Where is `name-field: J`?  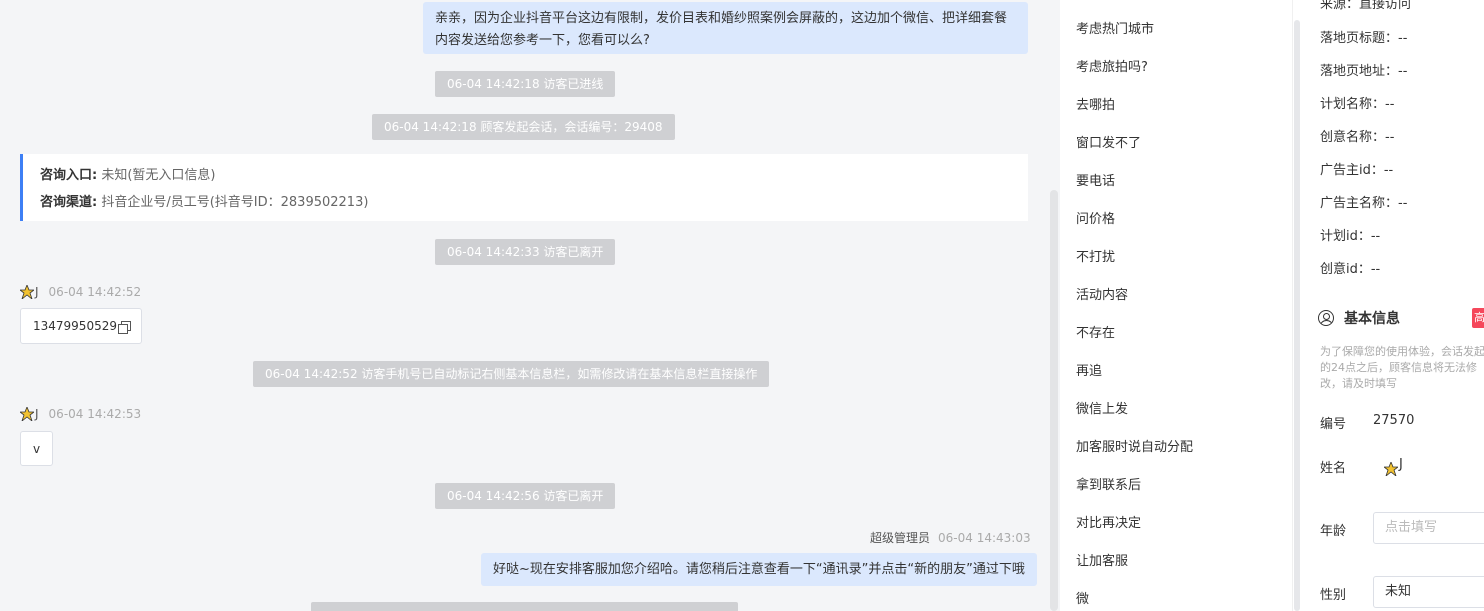
name-field: J is located at coordinates (1428, 465).